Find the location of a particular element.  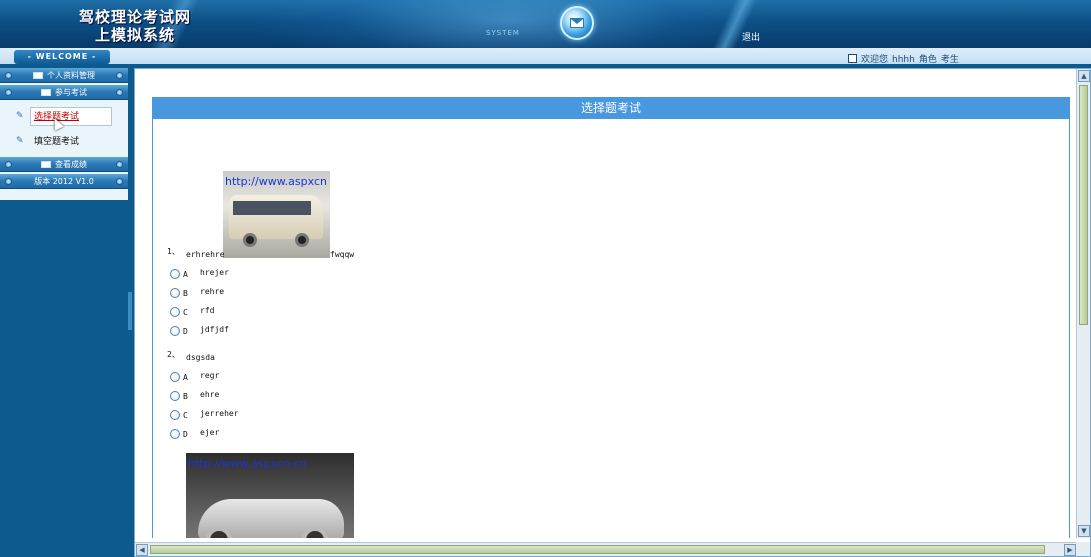

menu-view-scores: 查看成绩 is located at coordinates (64, 164).